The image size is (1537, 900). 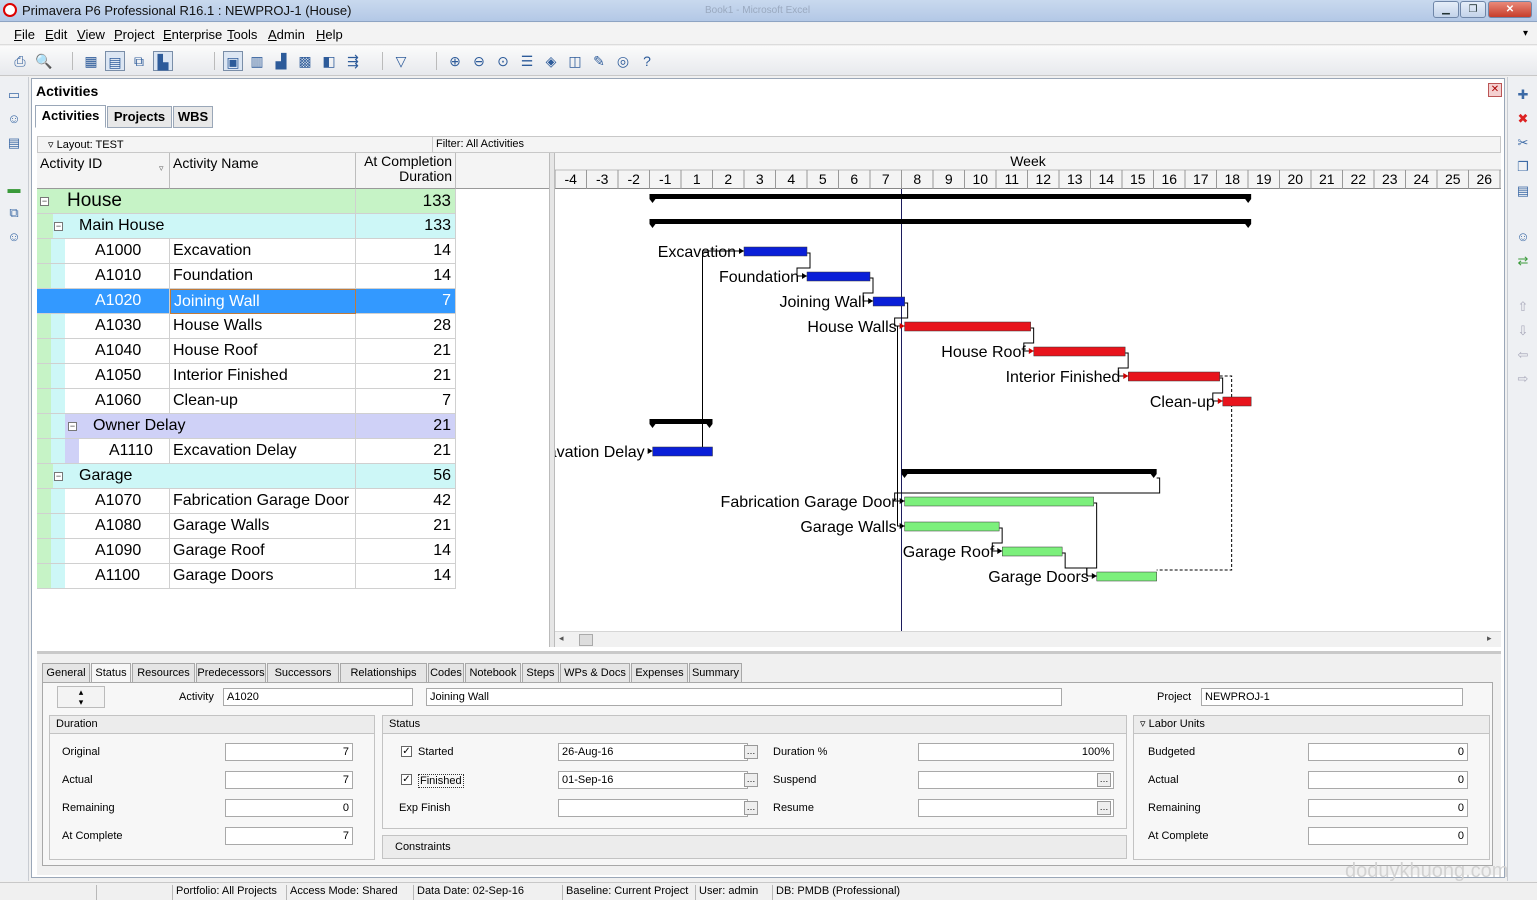 I want to click on activity-id-cell: A1020, so click(x=117, y=301).